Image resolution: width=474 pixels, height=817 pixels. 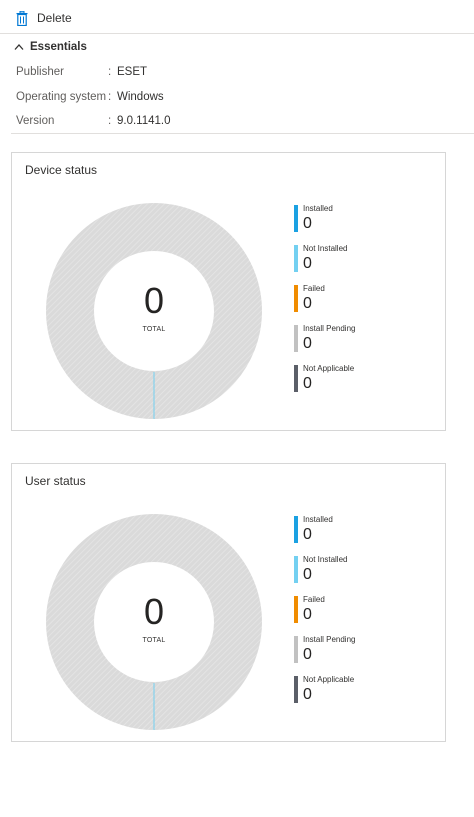 I want to click on essentials-toggle: Essentials, so click(x=50, y=47).